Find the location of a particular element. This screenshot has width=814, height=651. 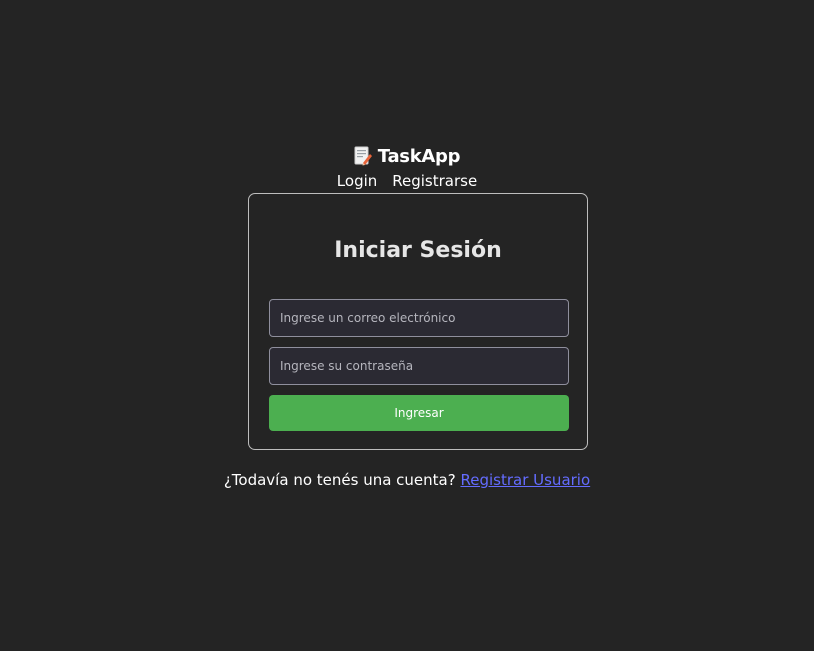

login-title: Iniciar Sesión is located at coordinates (418, 250).